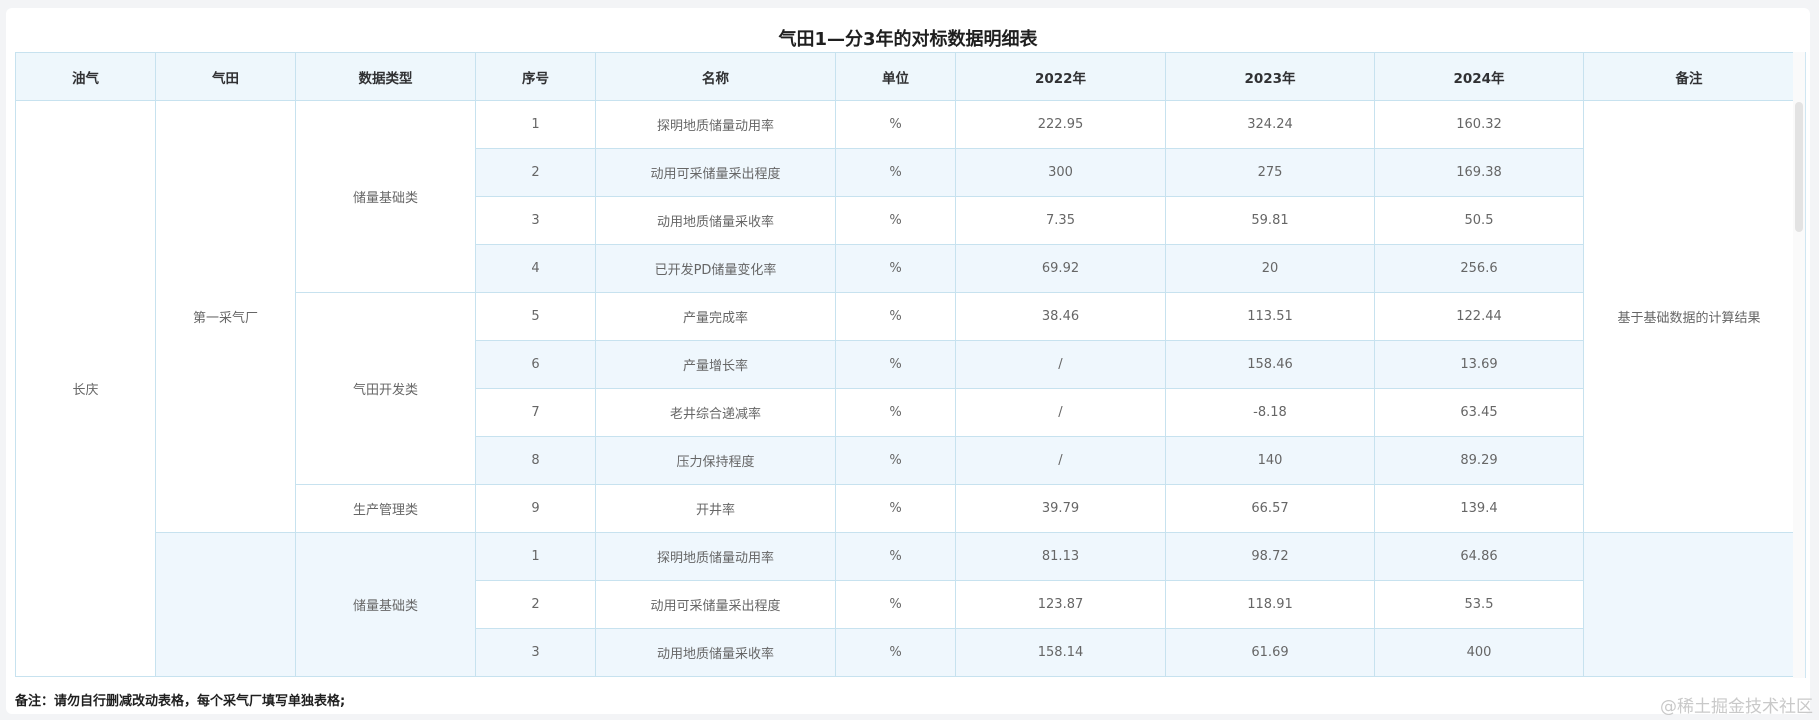 The width and height of the screenshot is (1819, 720). Describe the element at coordinates (1479, 76) in the screenshot. I see `header-2024: 2024年` at that location.